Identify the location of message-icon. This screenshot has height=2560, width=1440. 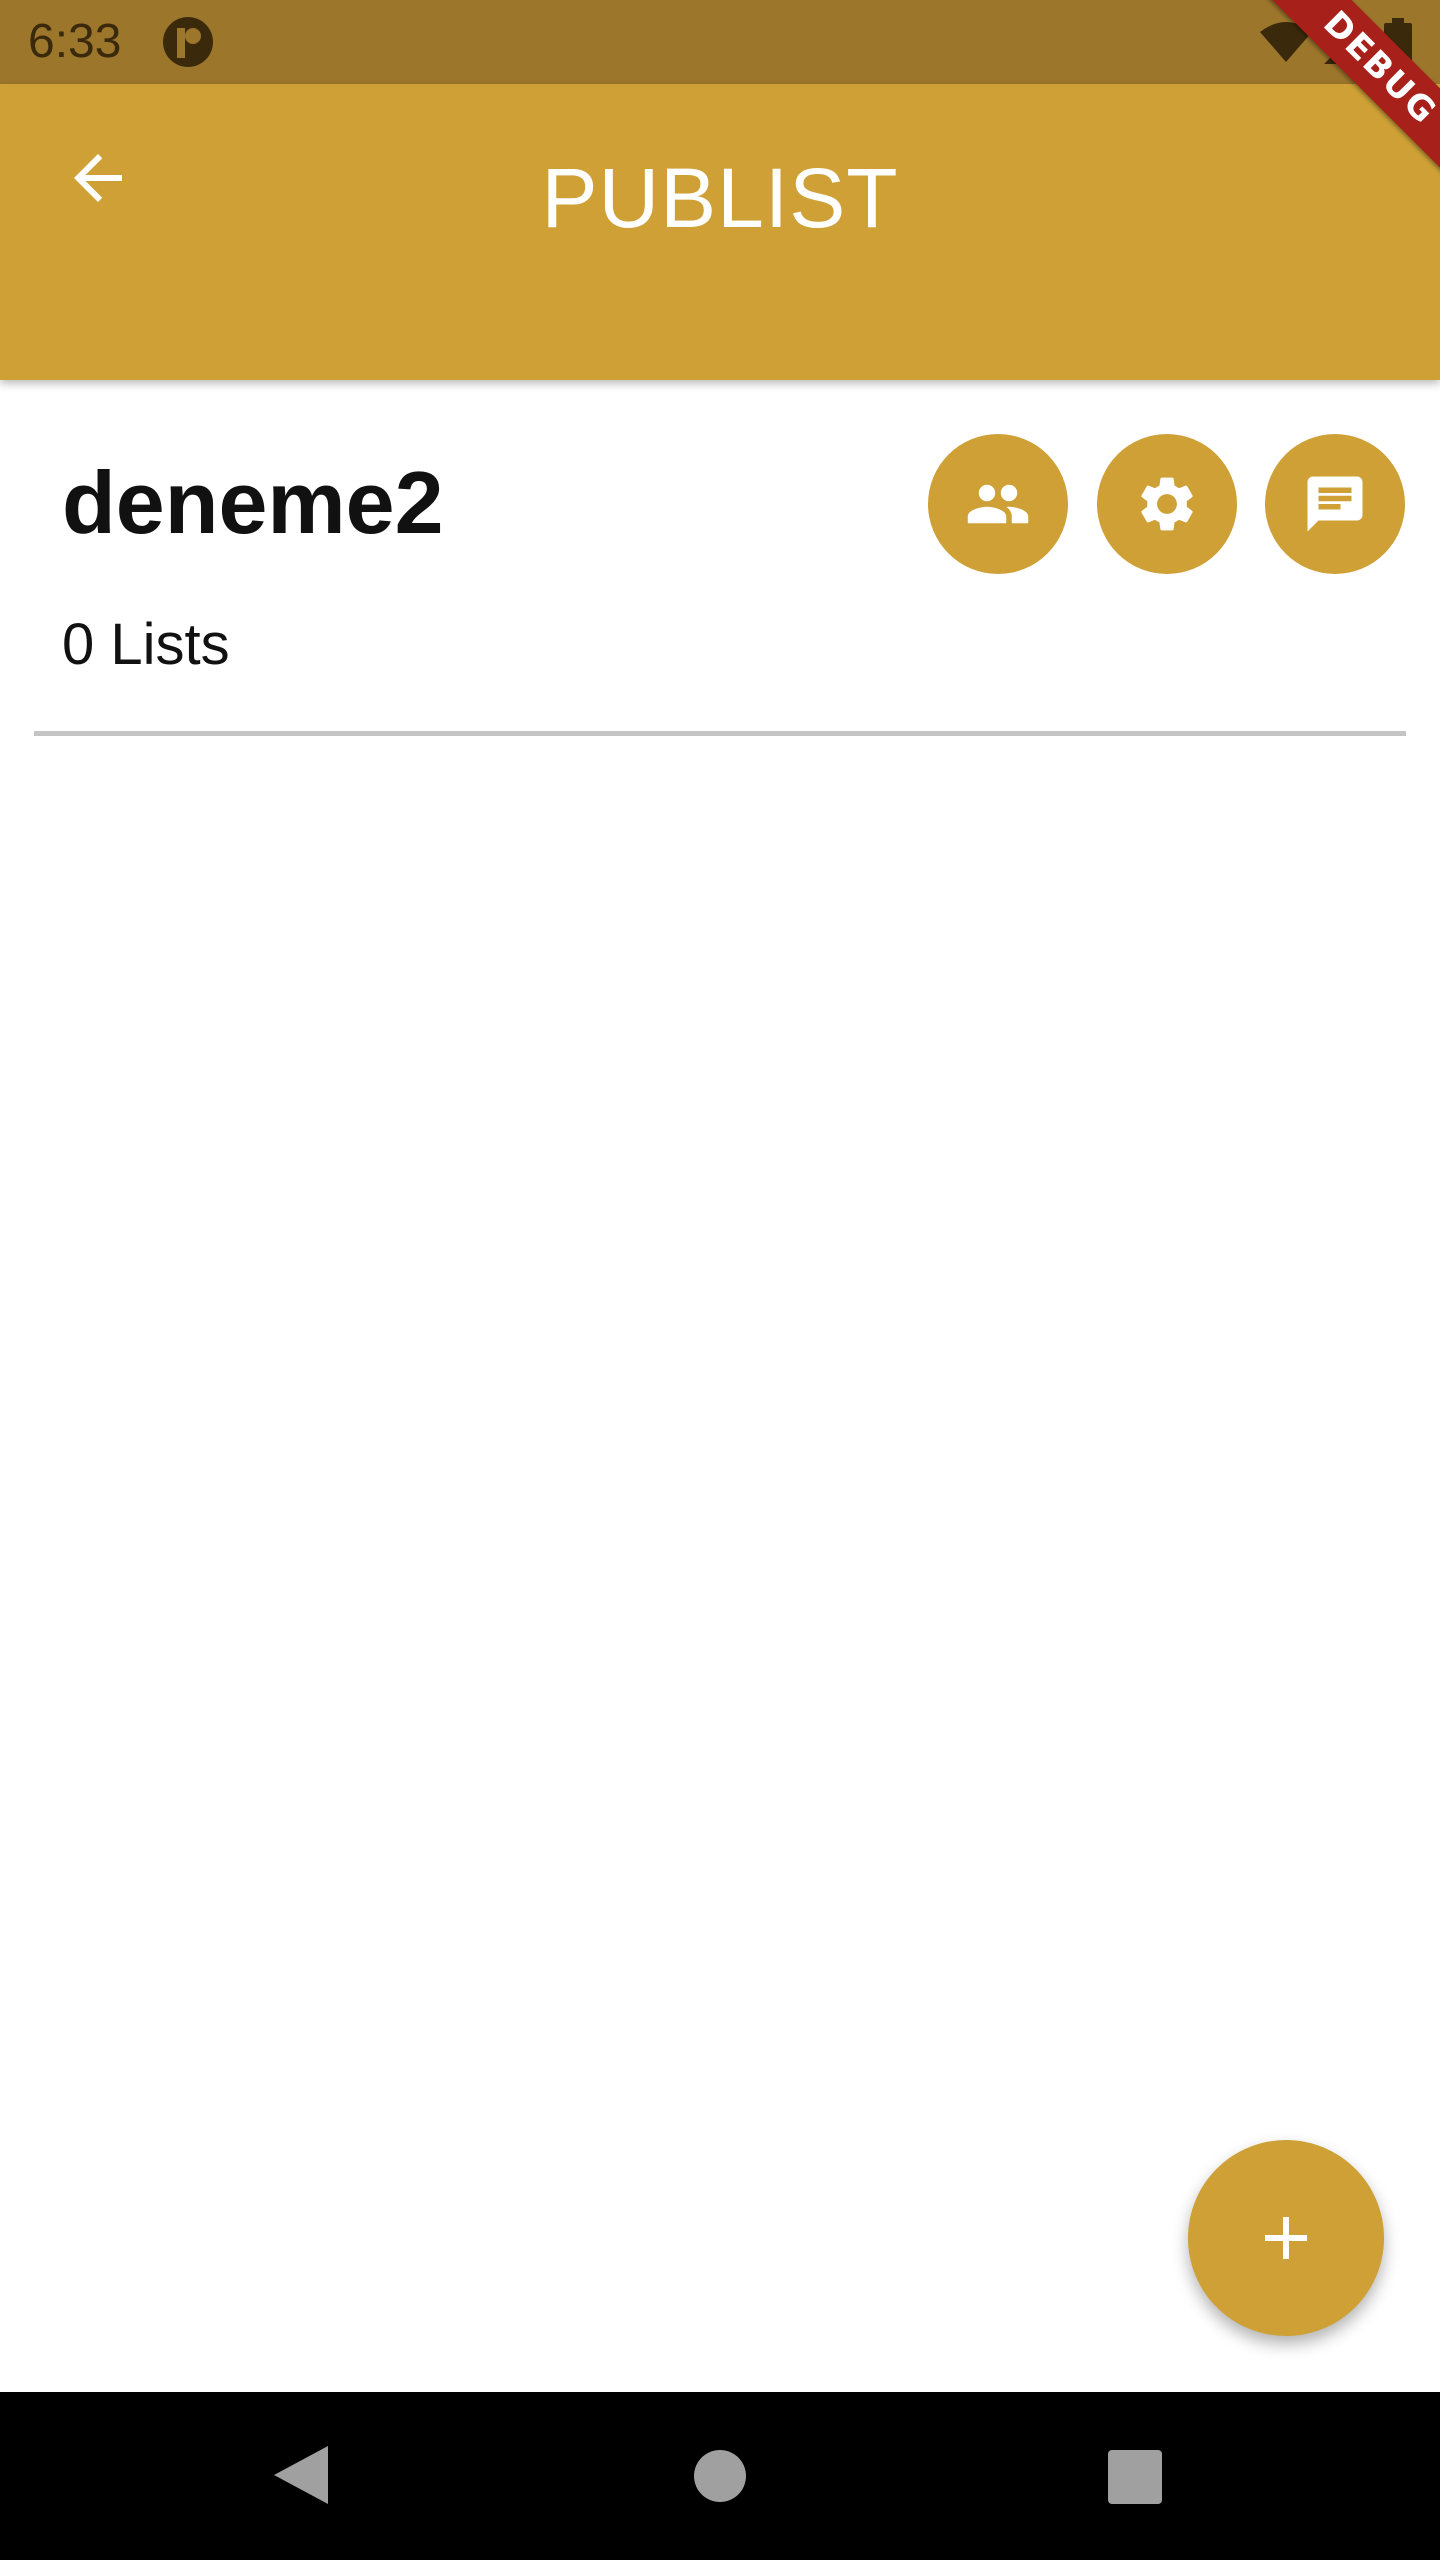
(1335, 504).